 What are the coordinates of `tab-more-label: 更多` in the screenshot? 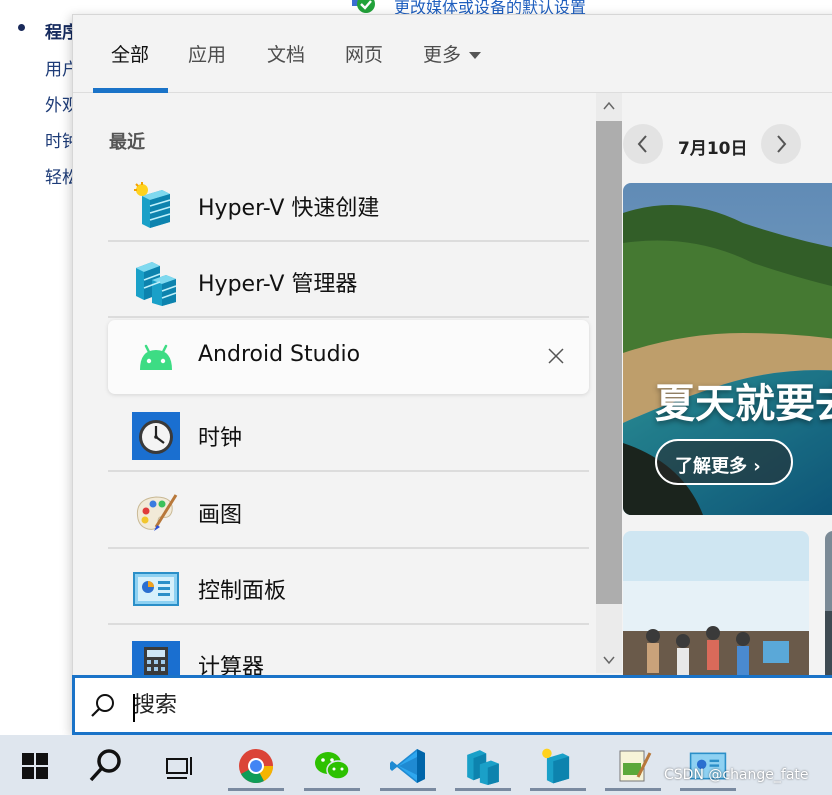 It's located at (442, 55).